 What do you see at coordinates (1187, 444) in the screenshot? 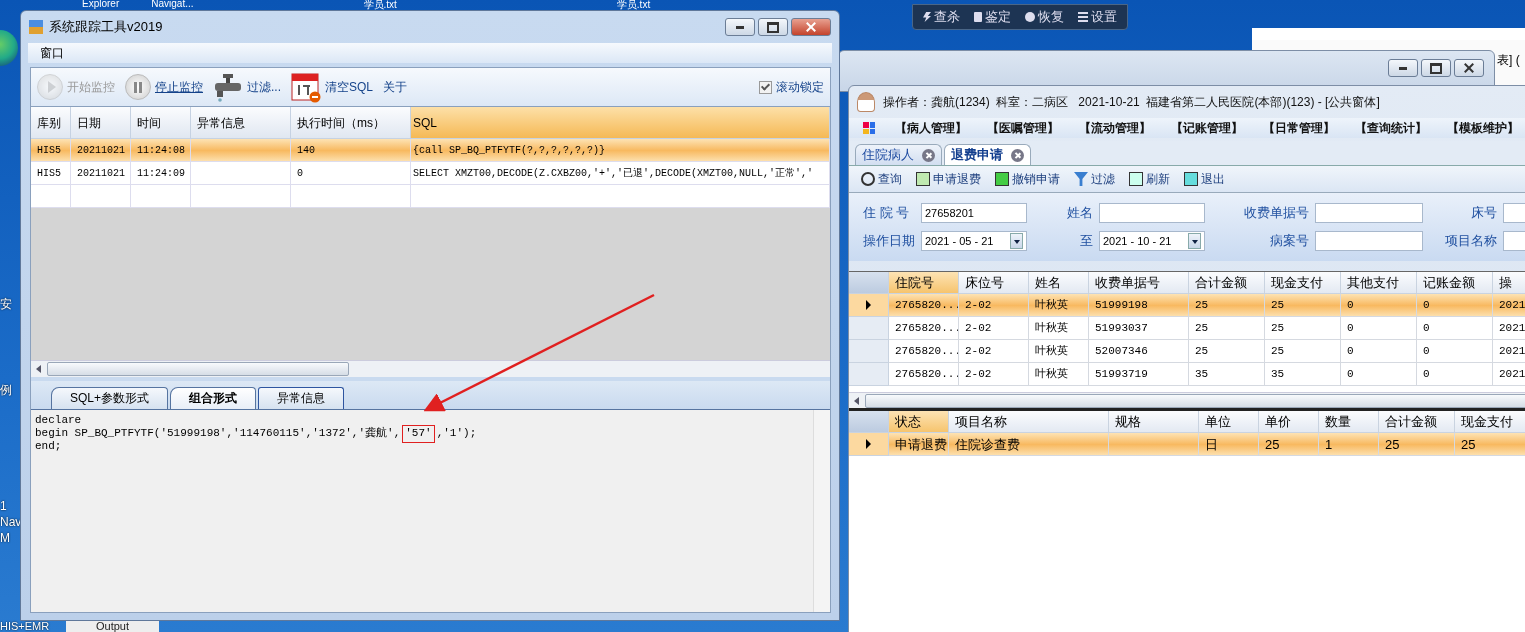
I see `table-row: 申请退费 住院诊查费 日 25 1 25 25` at bounding box center [1187, 444].